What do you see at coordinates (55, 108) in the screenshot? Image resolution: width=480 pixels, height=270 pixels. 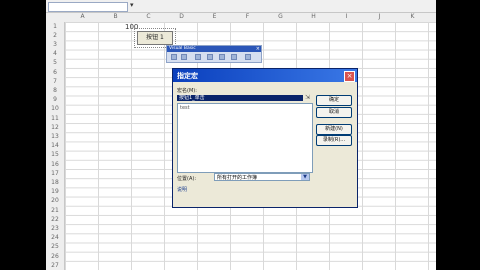 I see `row-header: 10` at bounding box center [55, 108].